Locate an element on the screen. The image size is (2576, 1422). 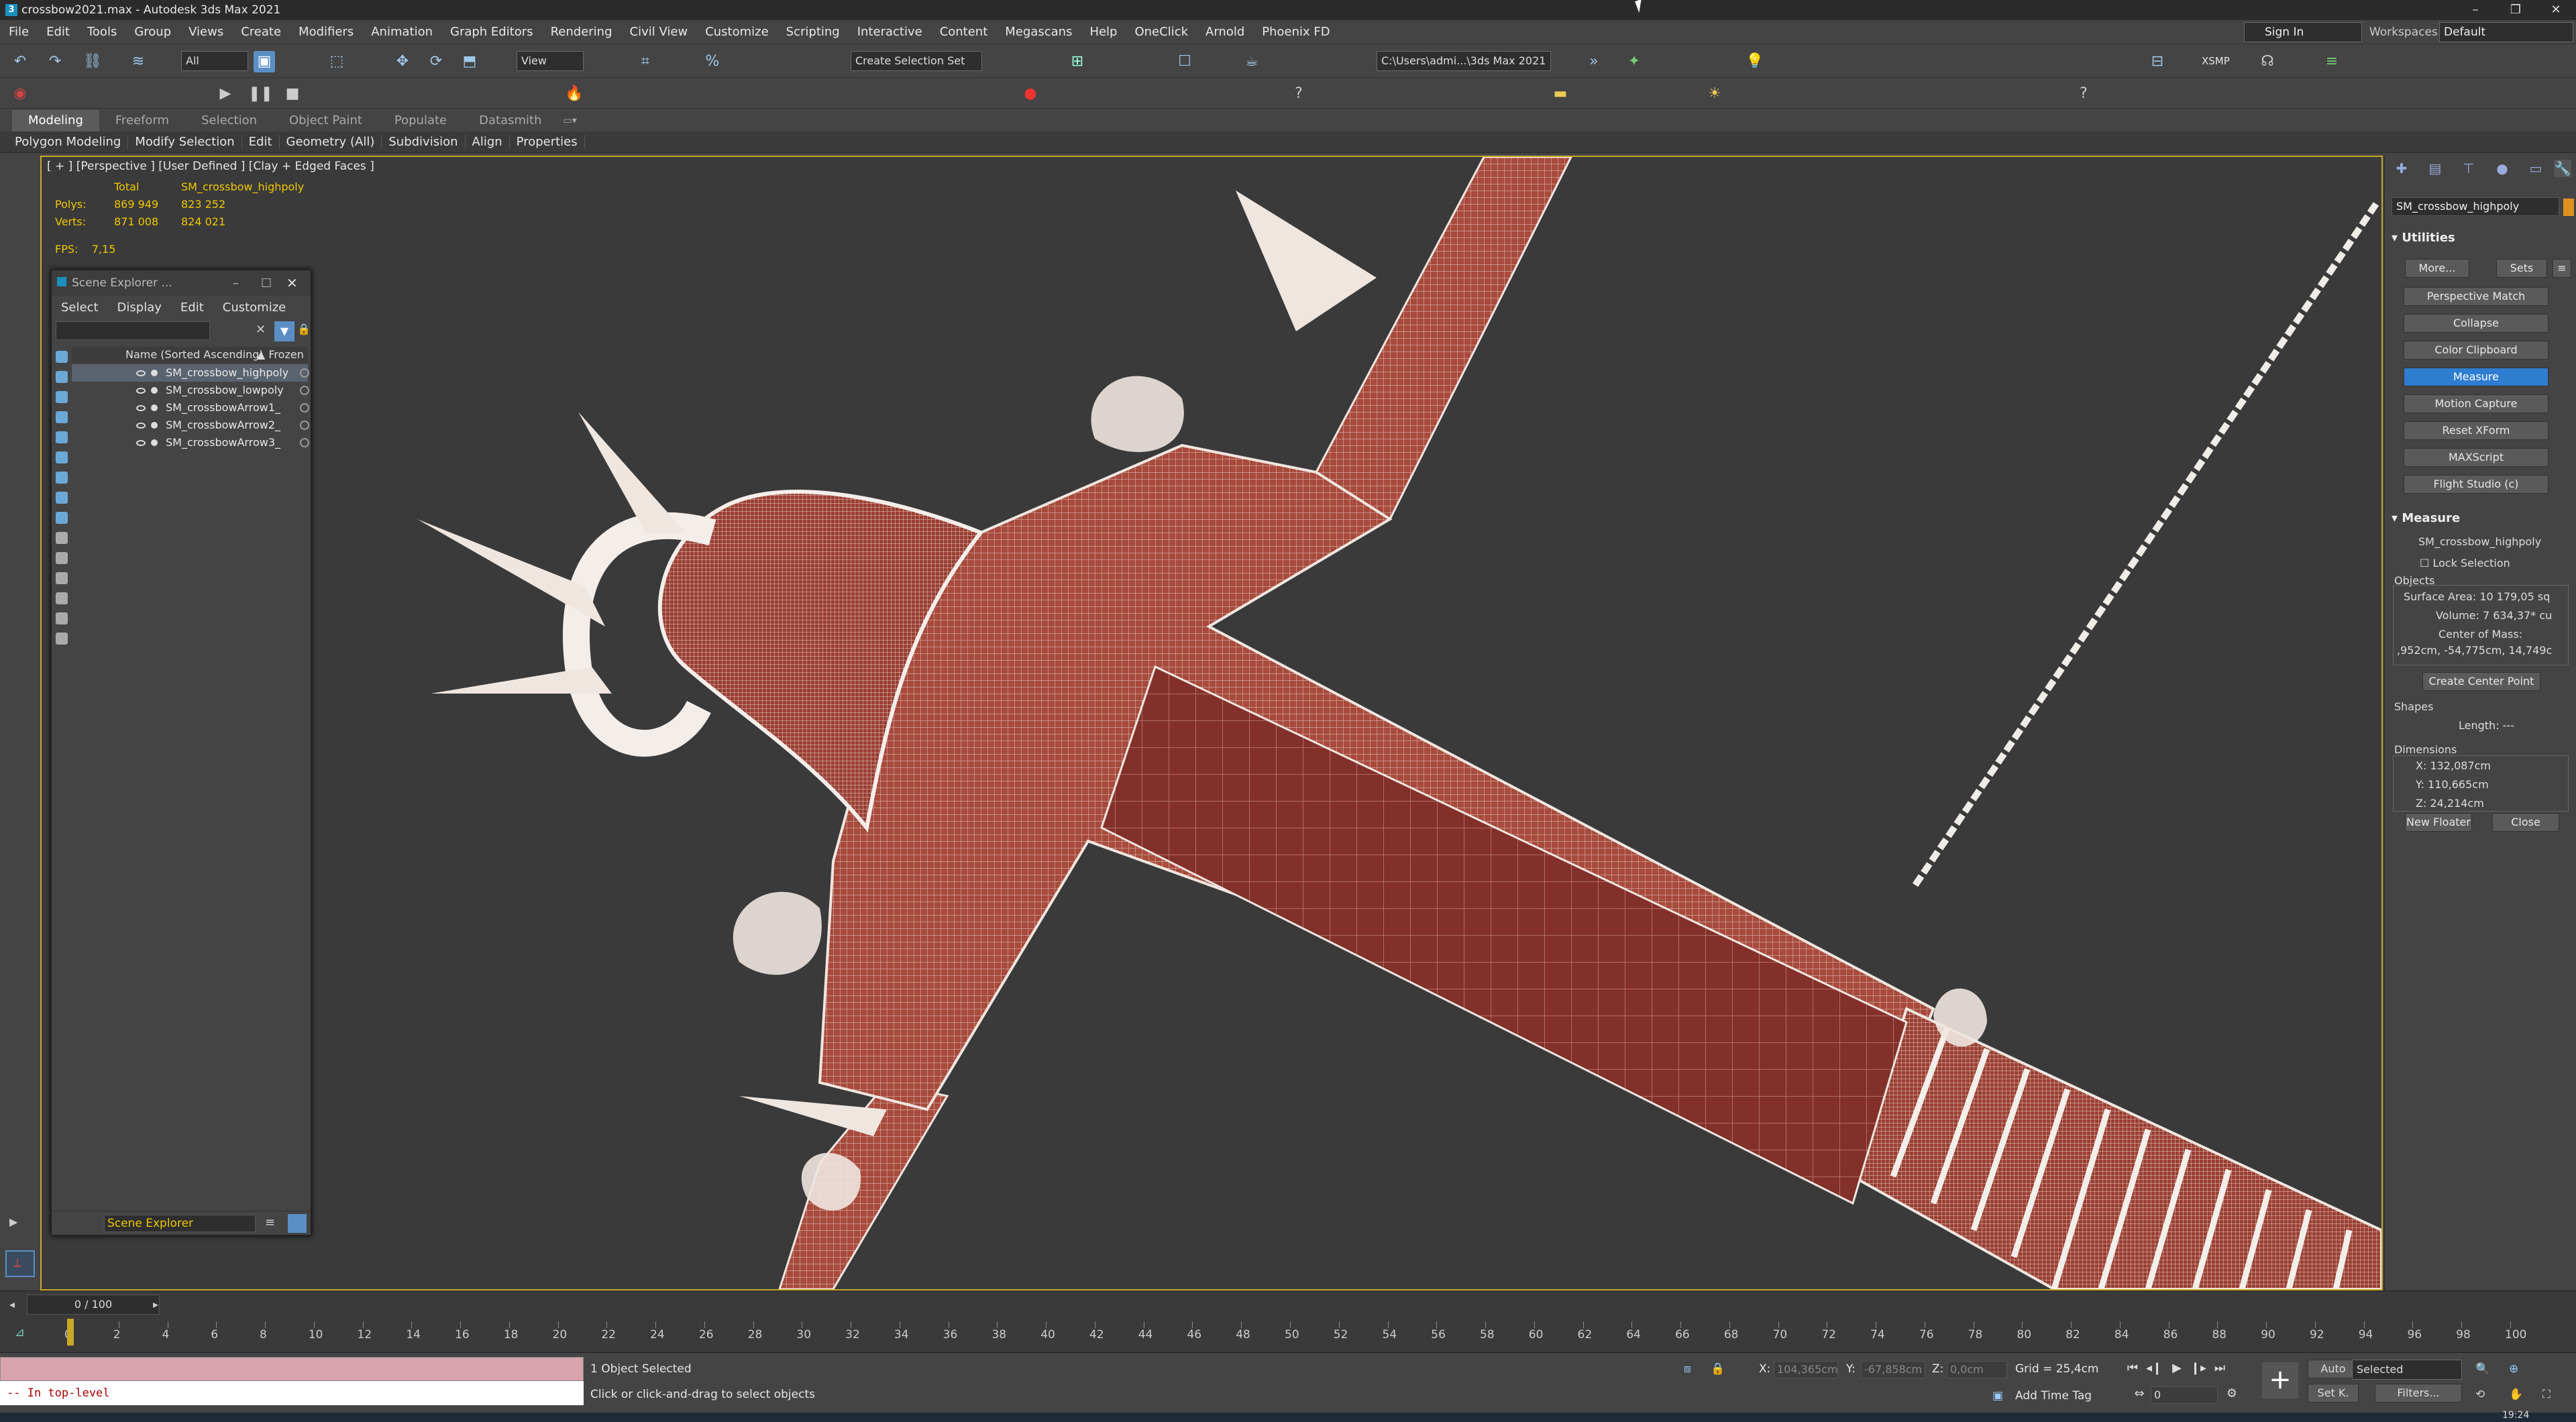
play-animation-icon: ▶ is located at coordinates (2177, 1368).